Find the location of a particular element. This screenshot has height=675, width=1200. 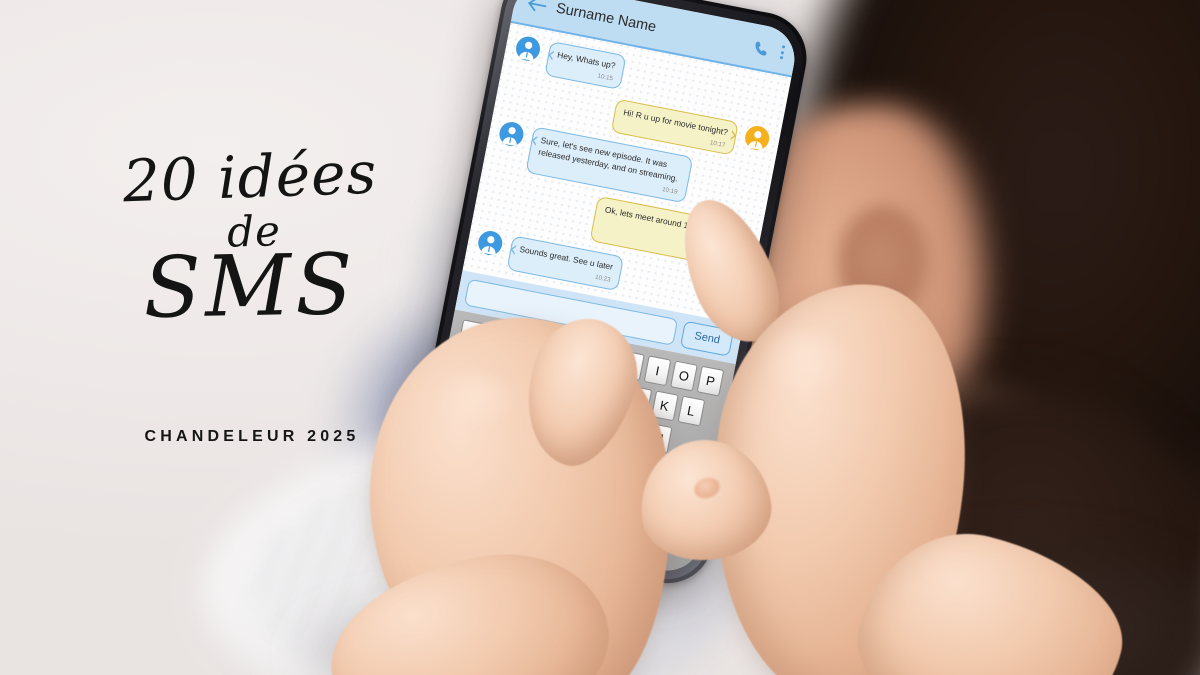

back-arrow-icon is located at coordinates (537, 8).